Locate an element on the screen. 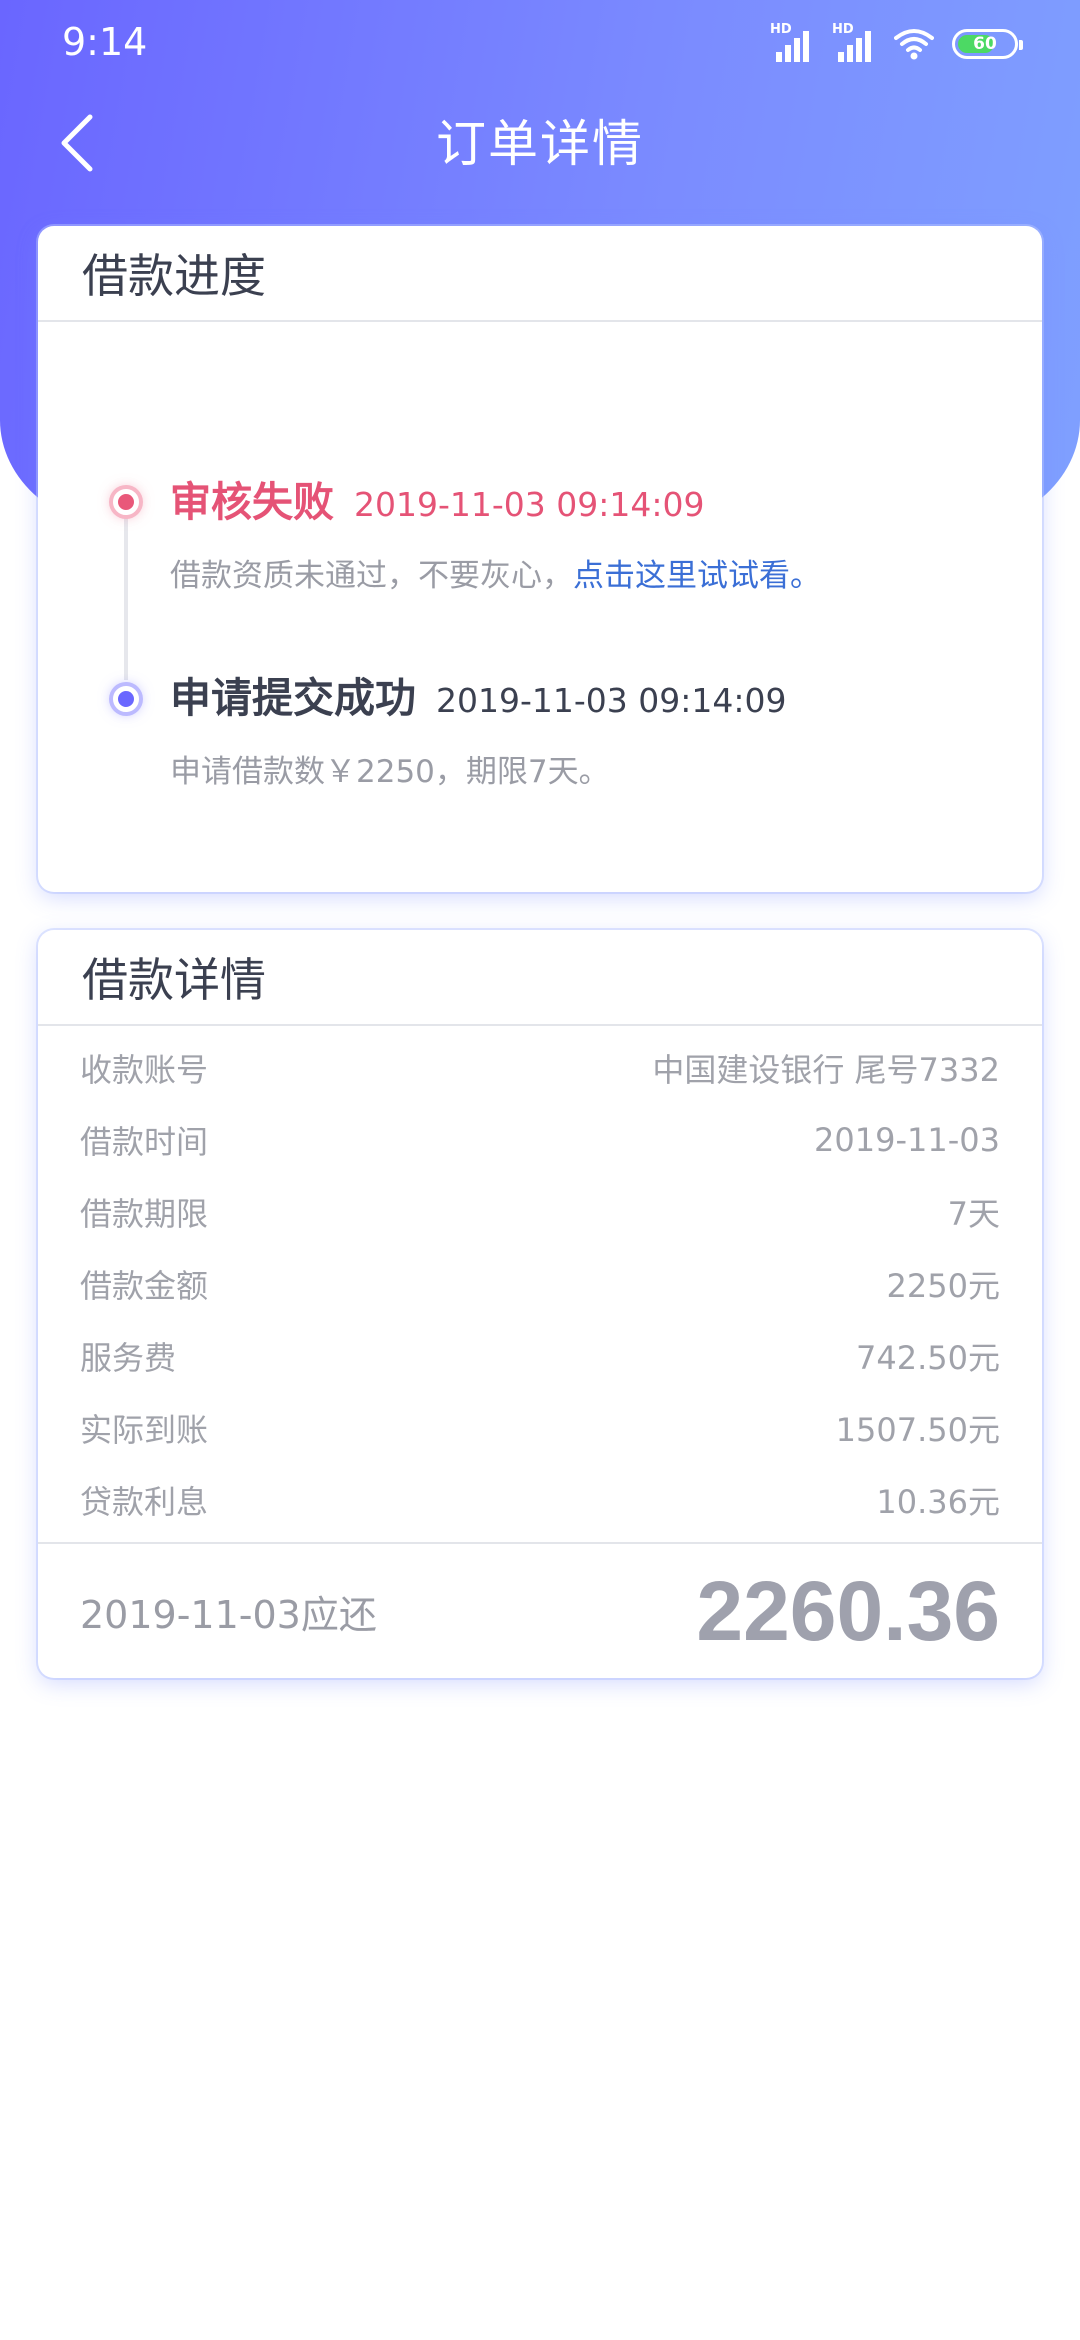  battery-icon: 60 is located at coordinates (987, 44).